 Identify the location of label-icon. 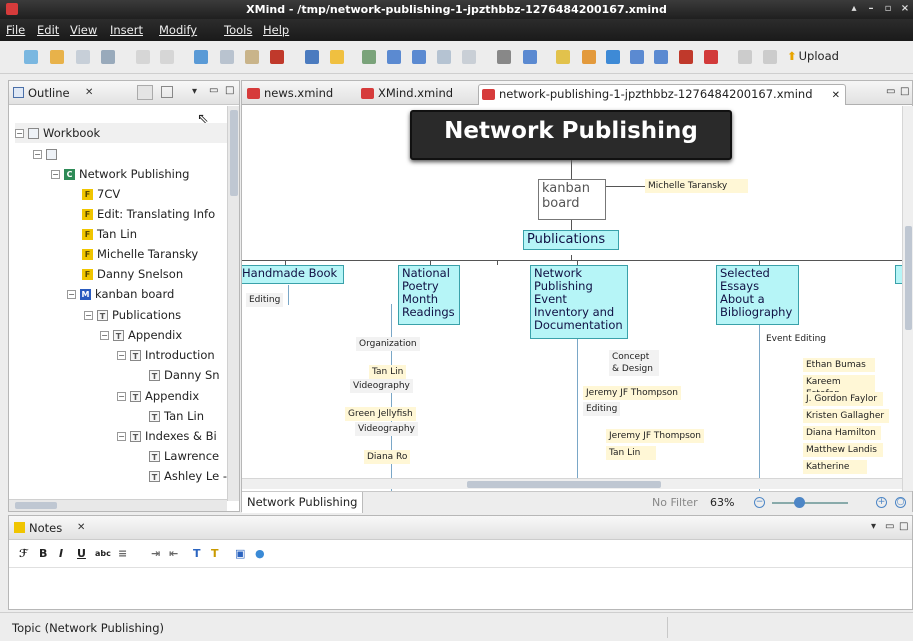
(637, 57).